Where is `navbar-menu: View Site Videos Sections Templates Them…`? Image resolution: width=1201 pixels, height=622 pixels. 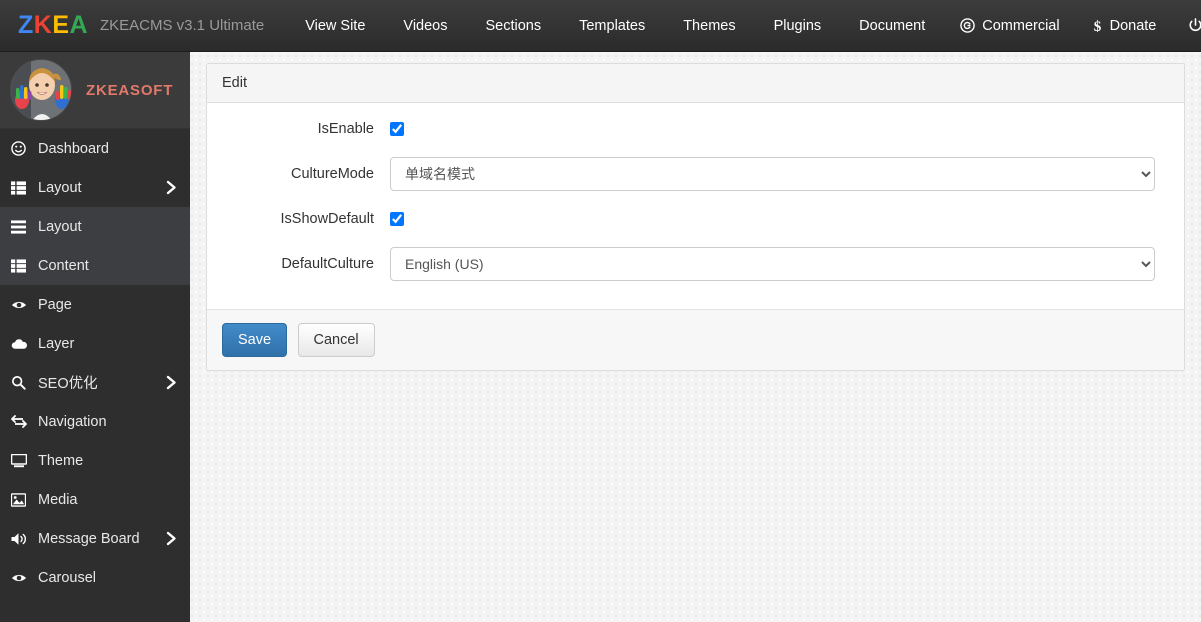
navbar-menu: View Site Videos Sections Templates Them… is located at coordinates (615, 26).